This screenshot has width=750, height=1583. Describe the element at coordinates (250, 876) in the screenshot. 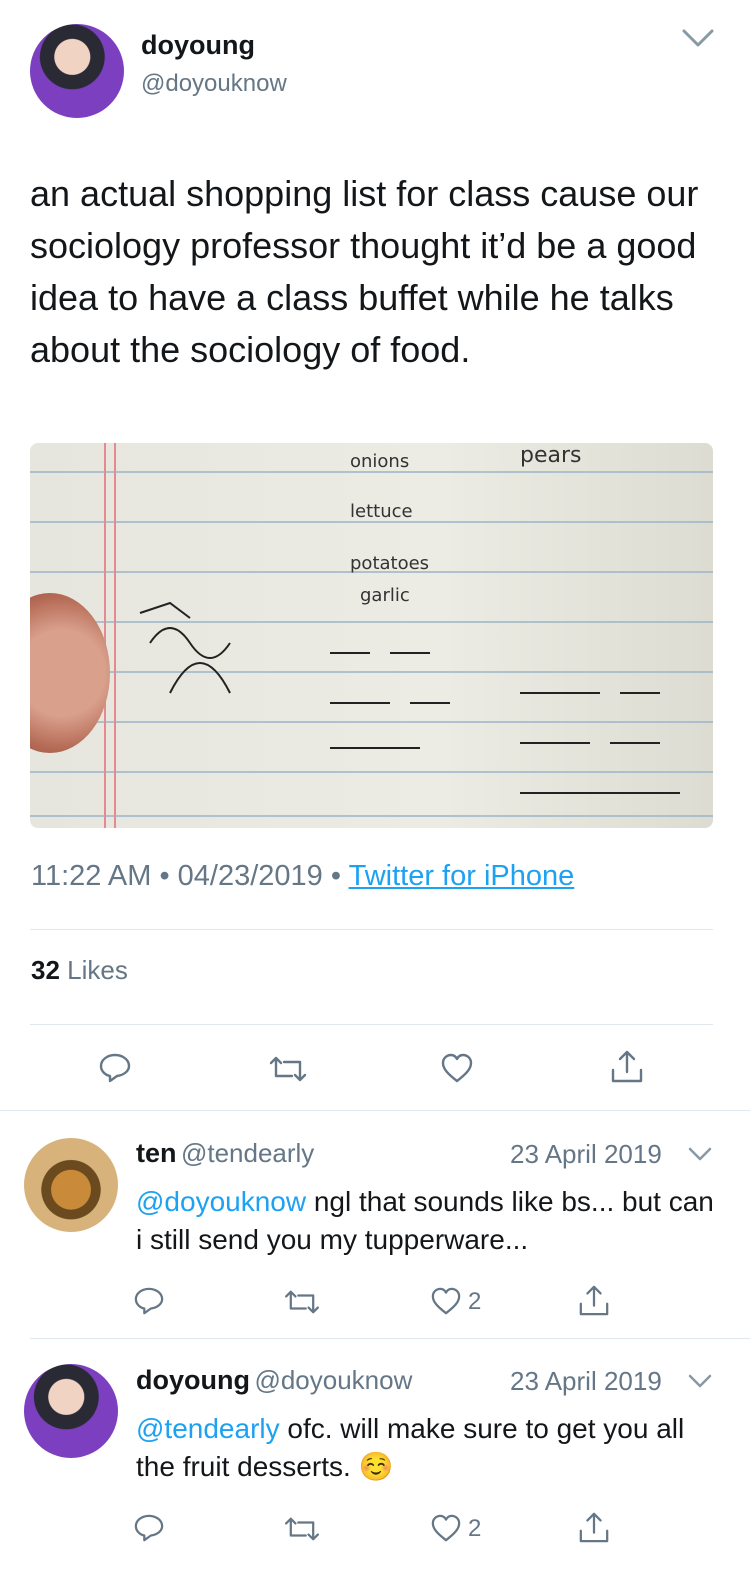

I see `tweet-date: 04/23/2019` at that location.